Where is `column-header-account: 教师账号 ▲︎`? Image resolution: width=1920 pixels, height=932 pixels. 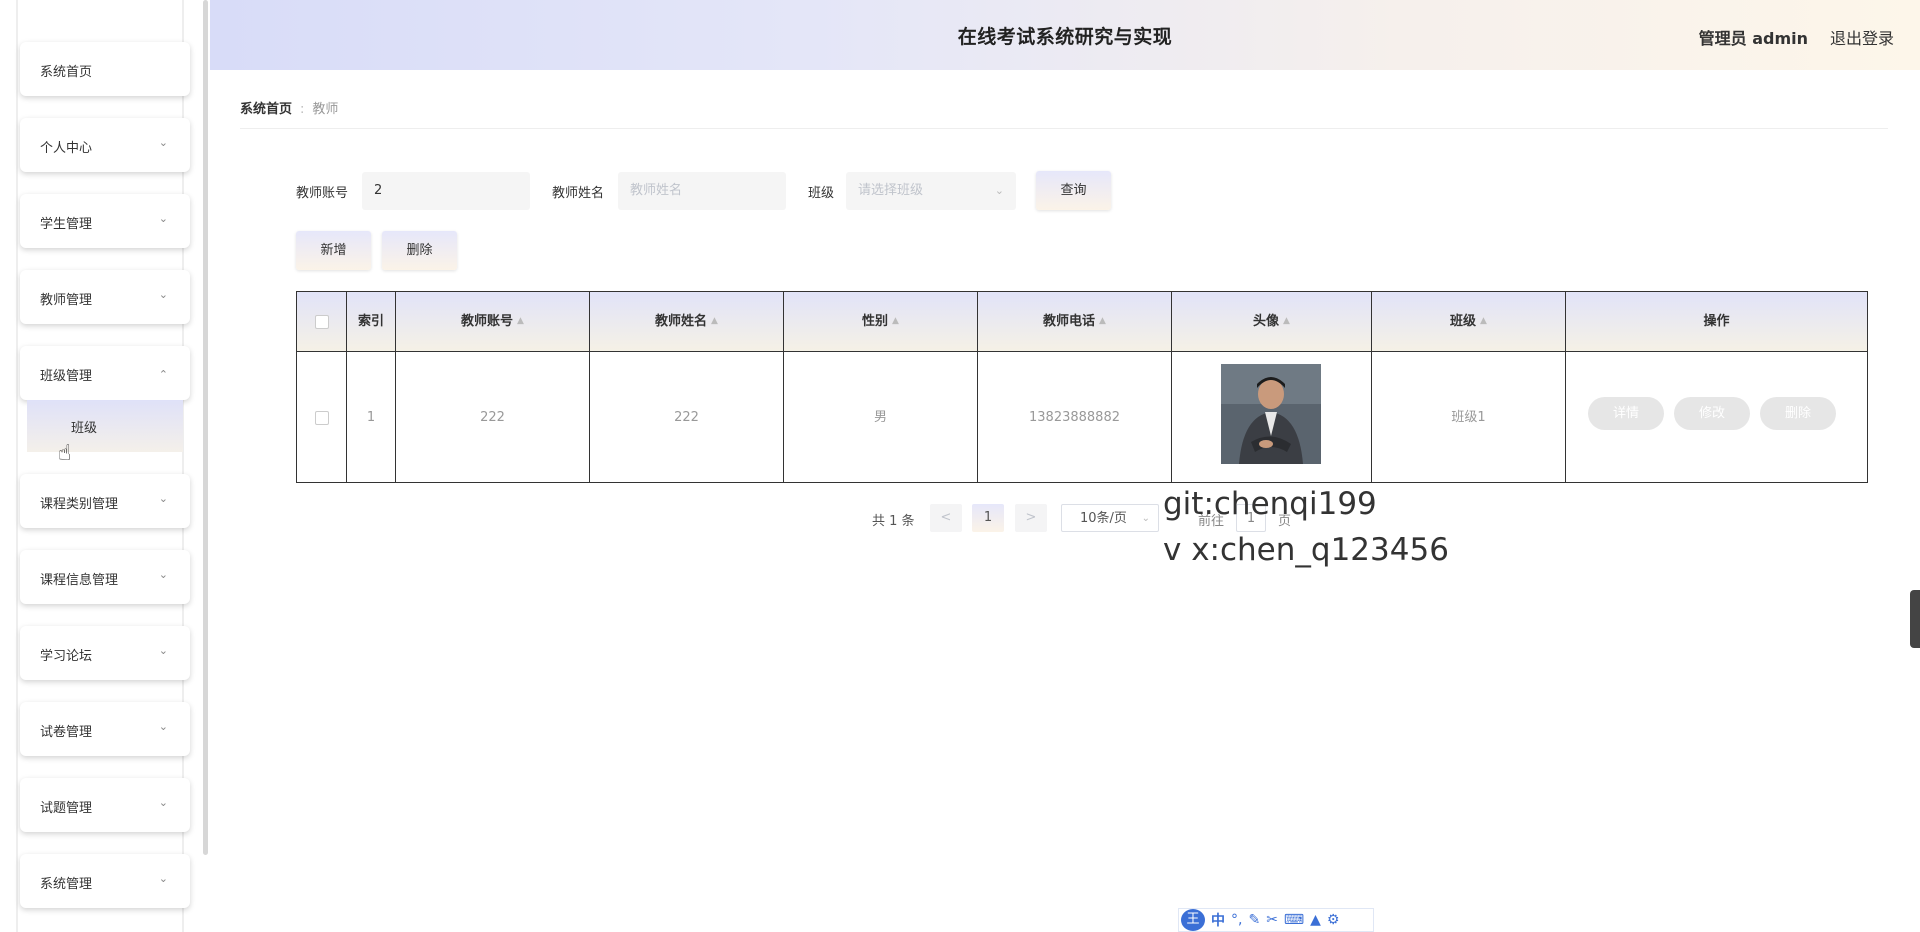
column-header-account: 教师账号 ▲︎ is located at coordinates (493, 321).